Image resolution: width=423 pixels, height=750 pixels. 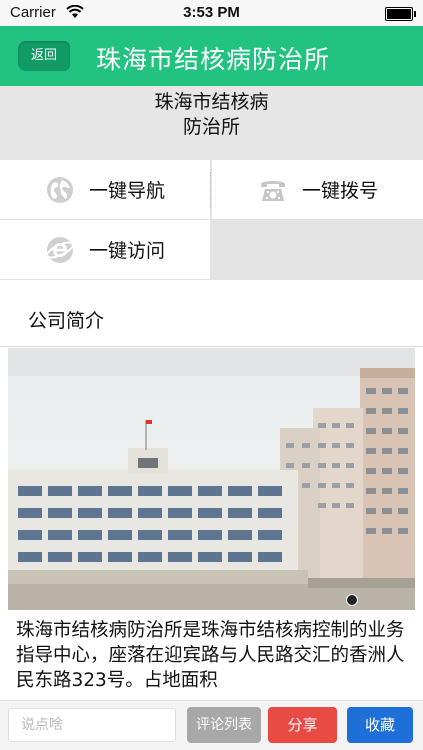 I want to click on share-button: 分享, so click(x=302, y=725).